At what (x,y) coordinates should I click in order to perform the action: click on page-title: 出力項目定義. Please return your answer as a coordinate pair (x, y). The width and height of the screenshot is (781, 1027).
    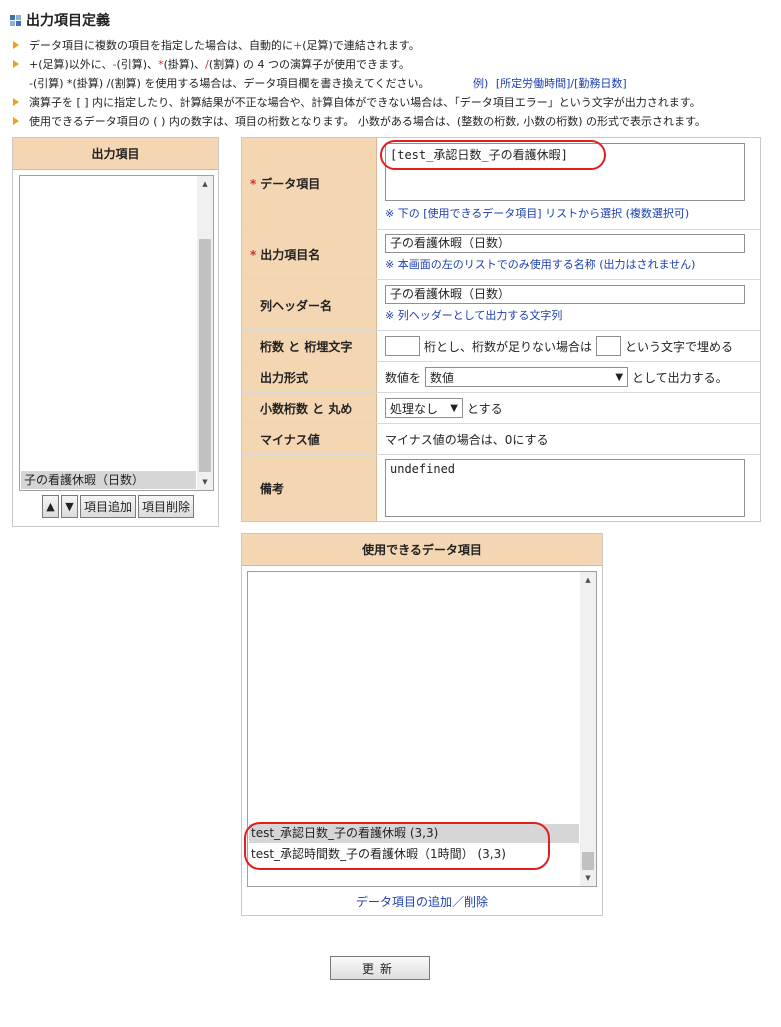
    Looking at the image, I should click on (60, 20).